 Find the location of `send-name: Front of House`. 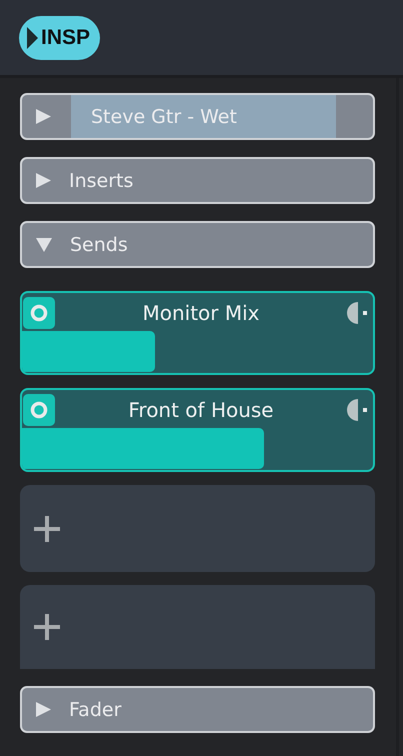

send-name: Front of House is located at coordinates (201, 410).